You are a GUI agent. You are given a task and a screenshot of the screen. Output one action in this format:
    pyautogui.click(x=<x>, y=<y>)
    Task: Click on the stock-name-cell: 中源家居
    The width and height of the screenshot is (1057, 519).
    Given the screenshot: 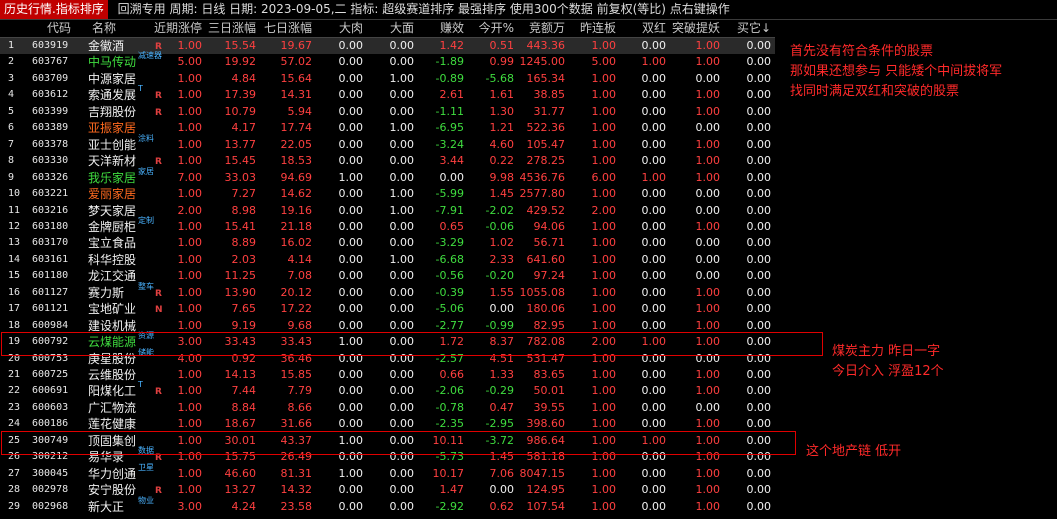 What is the action you would take?
    pyautogui.click(x=121, y=79)
    